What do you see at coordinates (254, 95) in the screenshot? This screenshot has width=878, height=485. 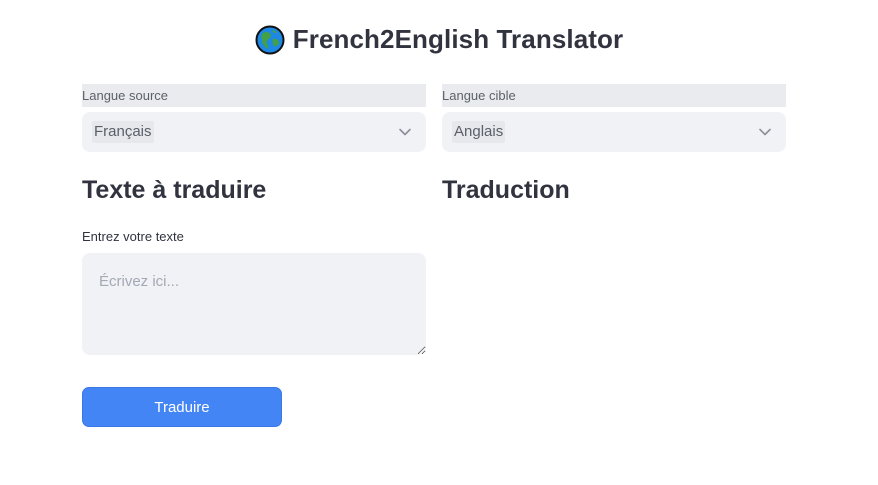 I see `source-language-label: Langue source` at bounding box center [254, 95].